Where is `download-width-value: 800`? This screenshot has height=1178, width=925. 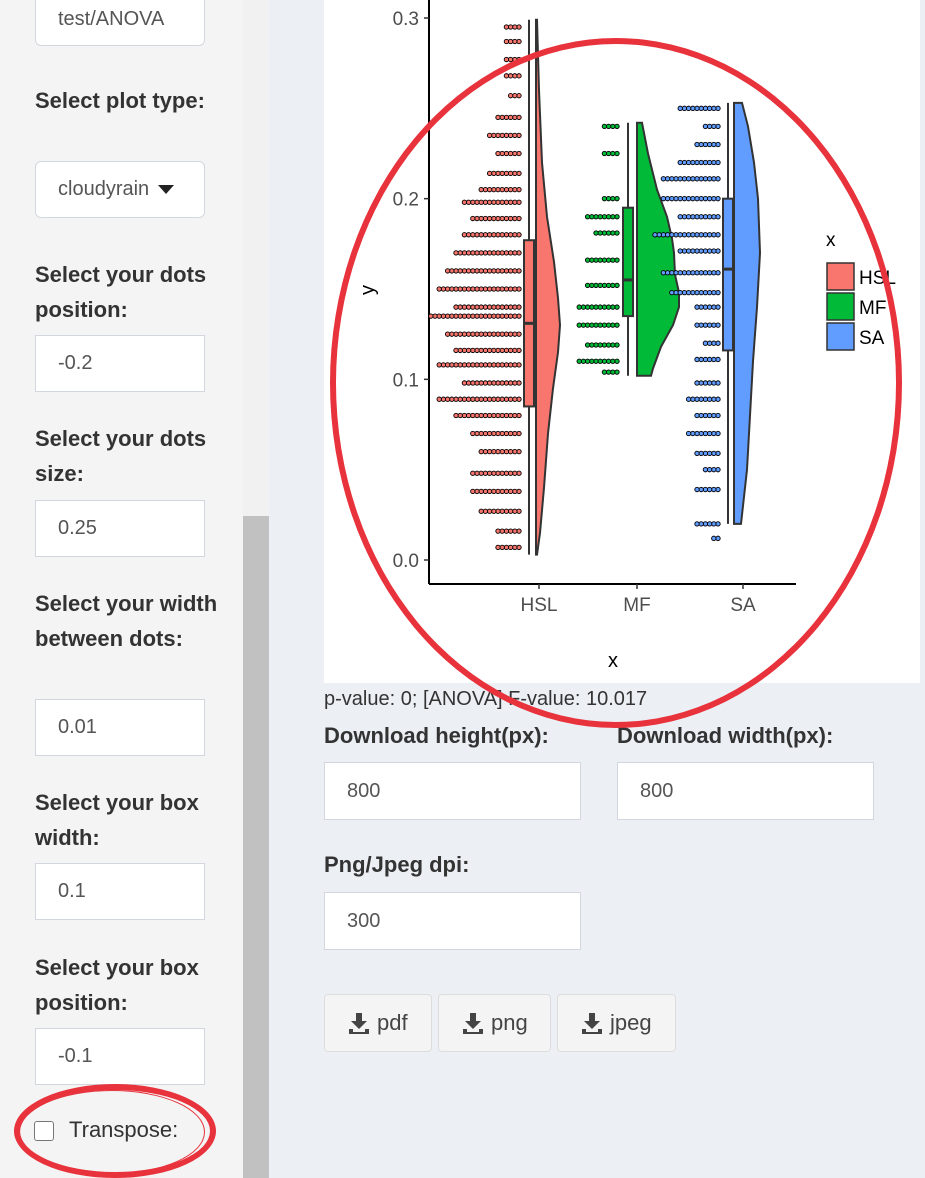 download-width-value: 800 is located at coordinates (657, 791).